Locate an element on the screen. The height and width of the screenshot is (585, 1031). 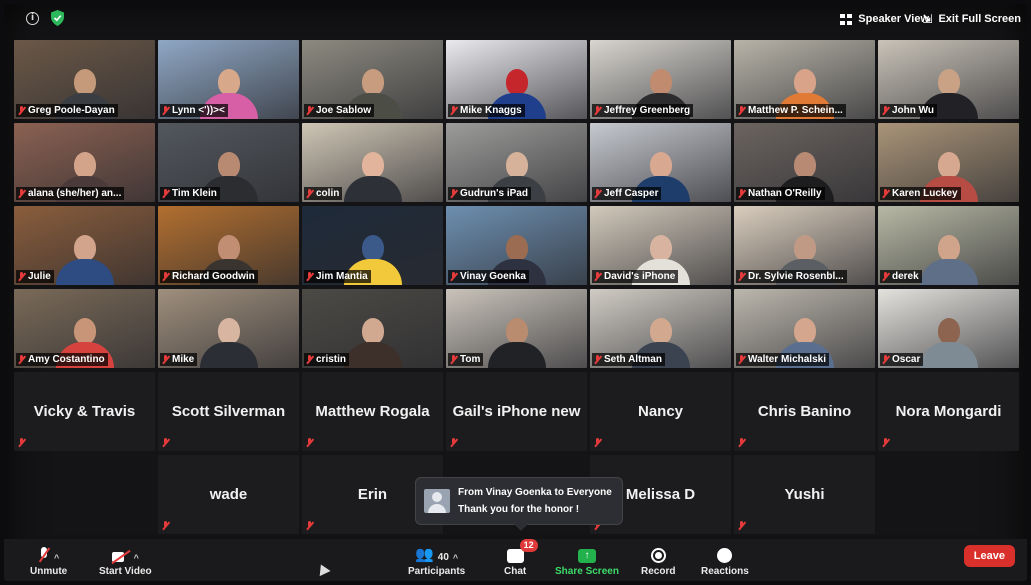
speaker-view-button: Speaker View is located at coordinates (884, 19).